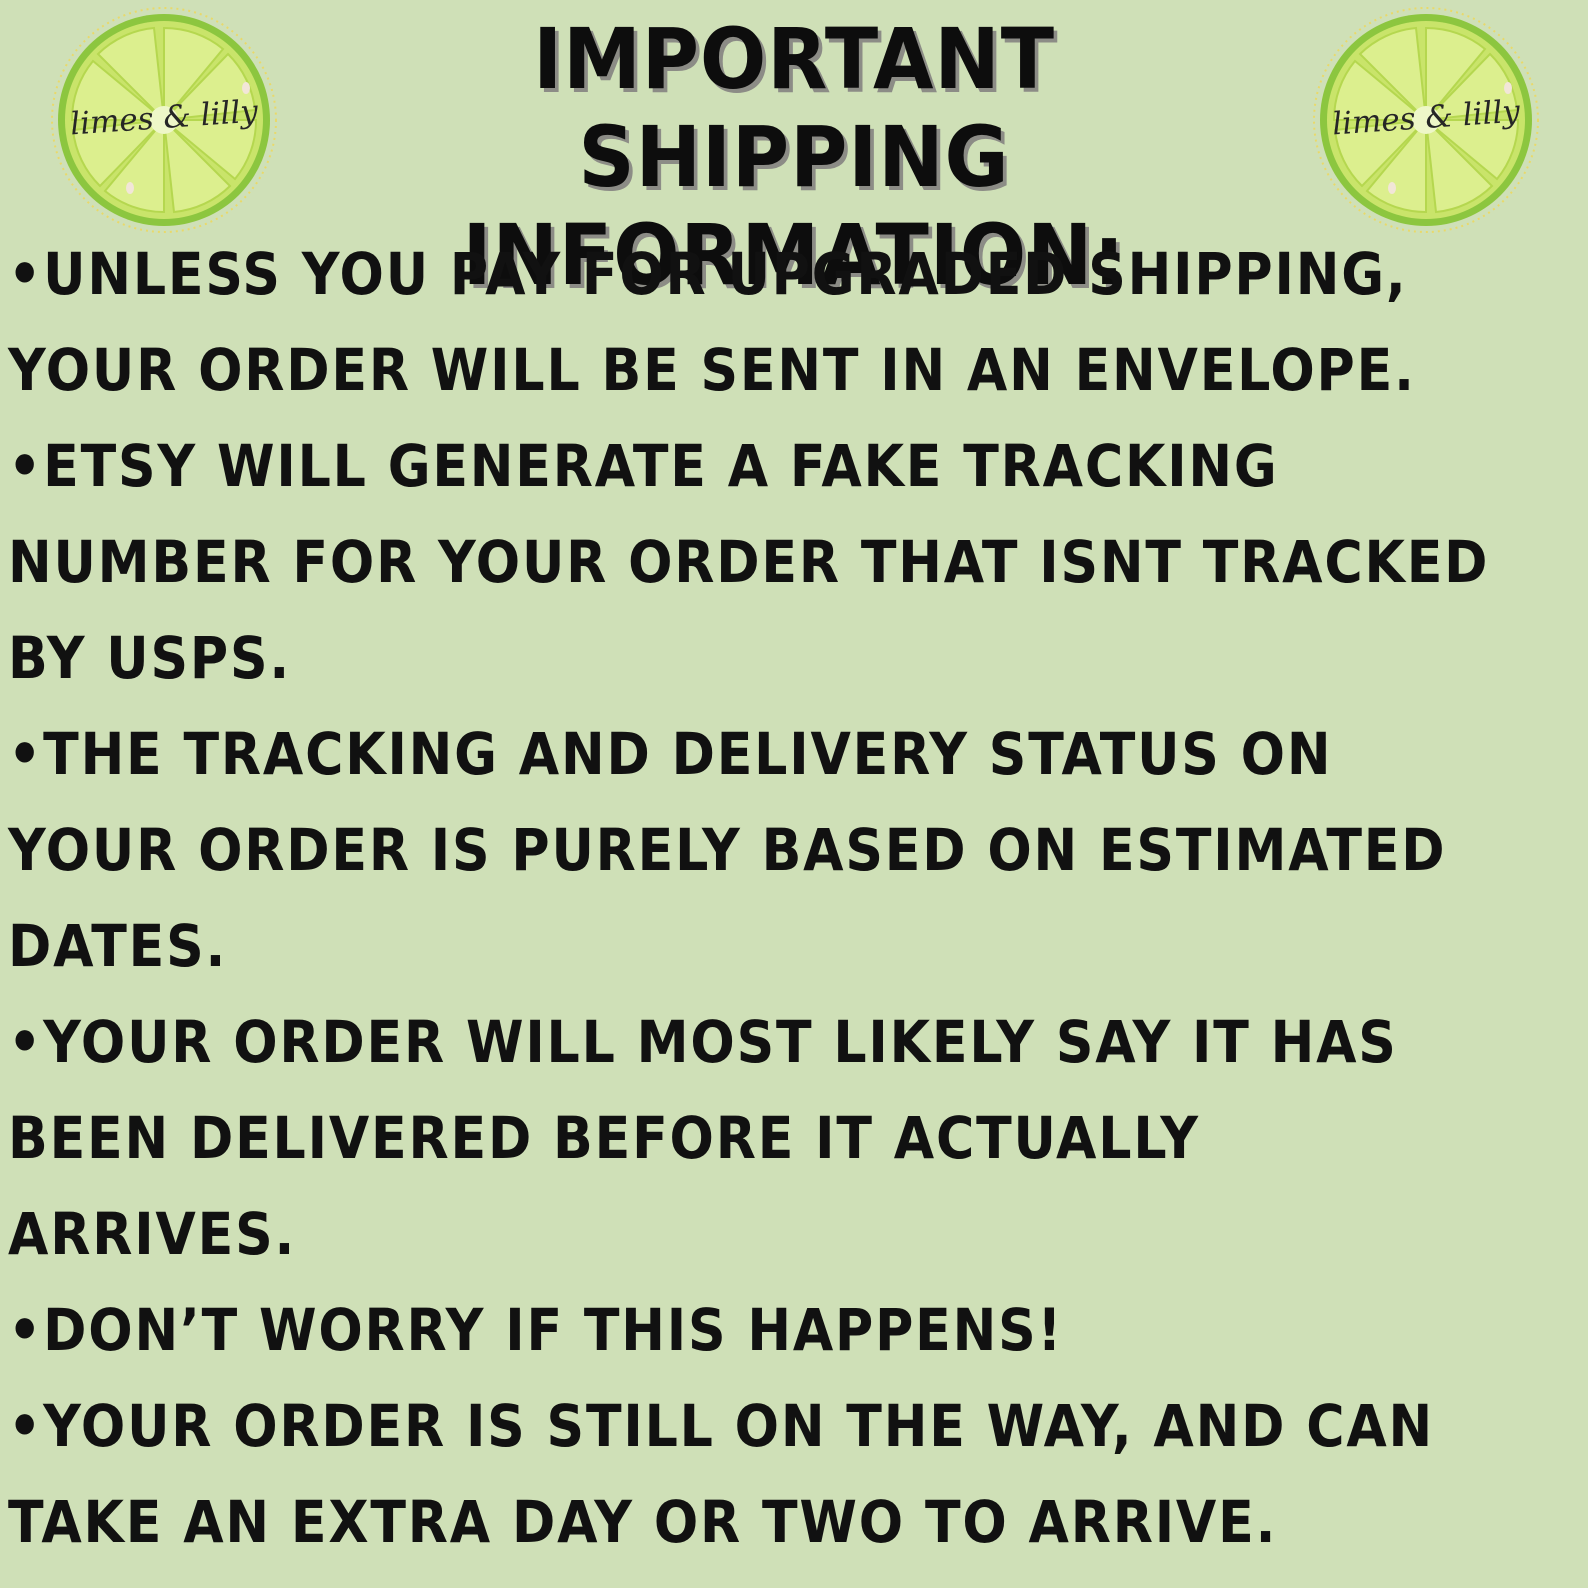  Describe the element at coordinates (643, 1522) in the screenshot. I see `text-line: TAKE AN EXTRA DAY OR TWO TO ARRIVE.` at that location.